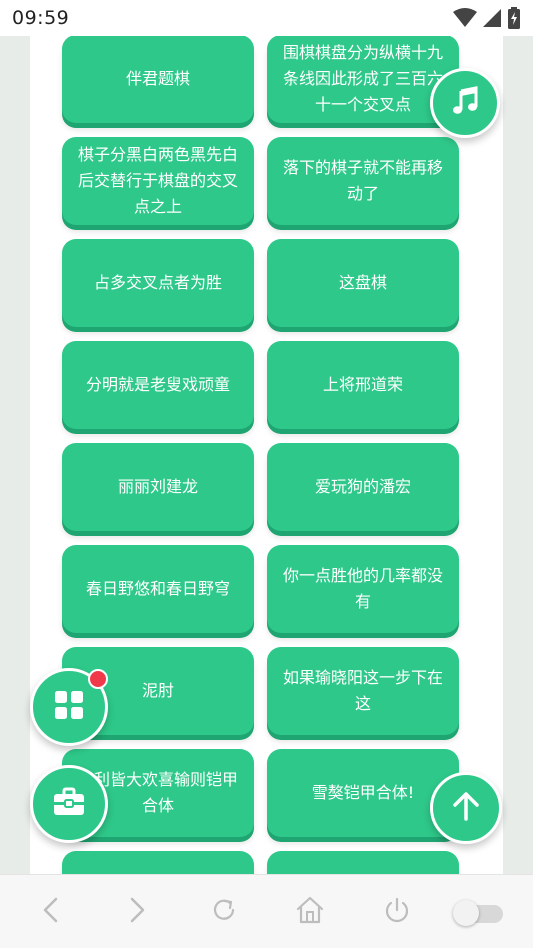  What do you see at coordinates (465, 18) in the screenshot?
I see `wifi-icon` at bounding box center [465, 18].